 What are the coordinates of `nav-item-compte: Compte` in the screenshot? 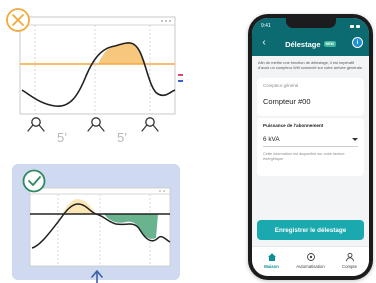 It's located at (350, 260).